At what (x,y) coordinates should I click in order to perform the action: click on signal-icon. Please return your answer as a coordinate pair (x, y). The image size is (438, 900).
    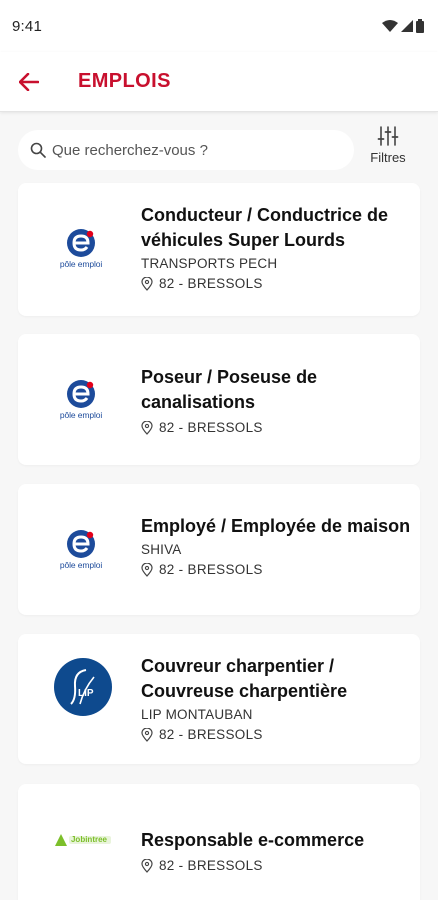
    Looking at the image, I should click on (407, 26).